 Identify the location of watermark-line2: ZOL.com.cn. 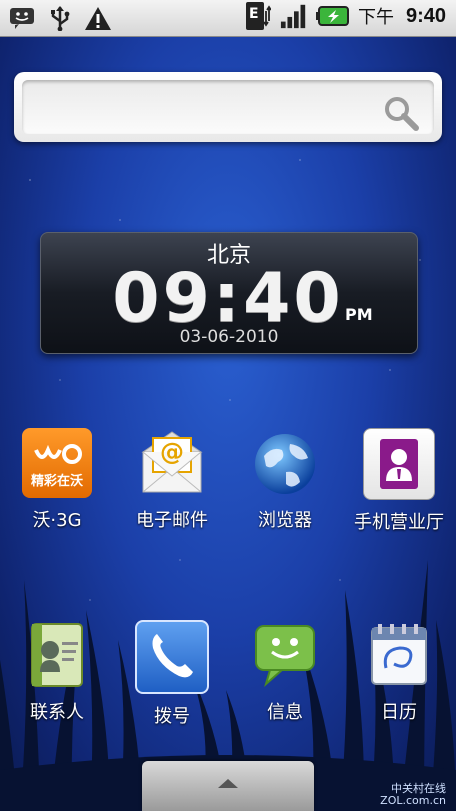
(413, 800).